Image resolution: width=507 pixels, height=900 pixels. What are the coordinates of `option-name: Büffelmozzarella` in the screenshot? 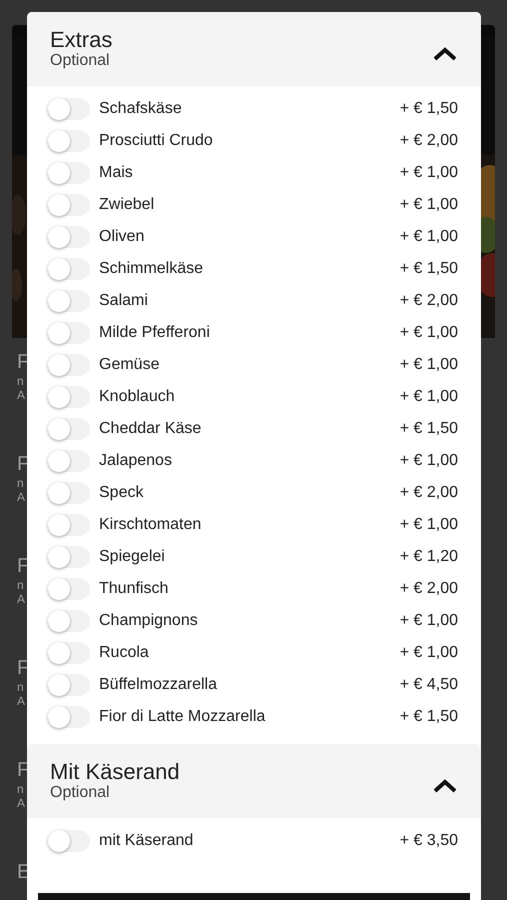 It's located at (158, 685).